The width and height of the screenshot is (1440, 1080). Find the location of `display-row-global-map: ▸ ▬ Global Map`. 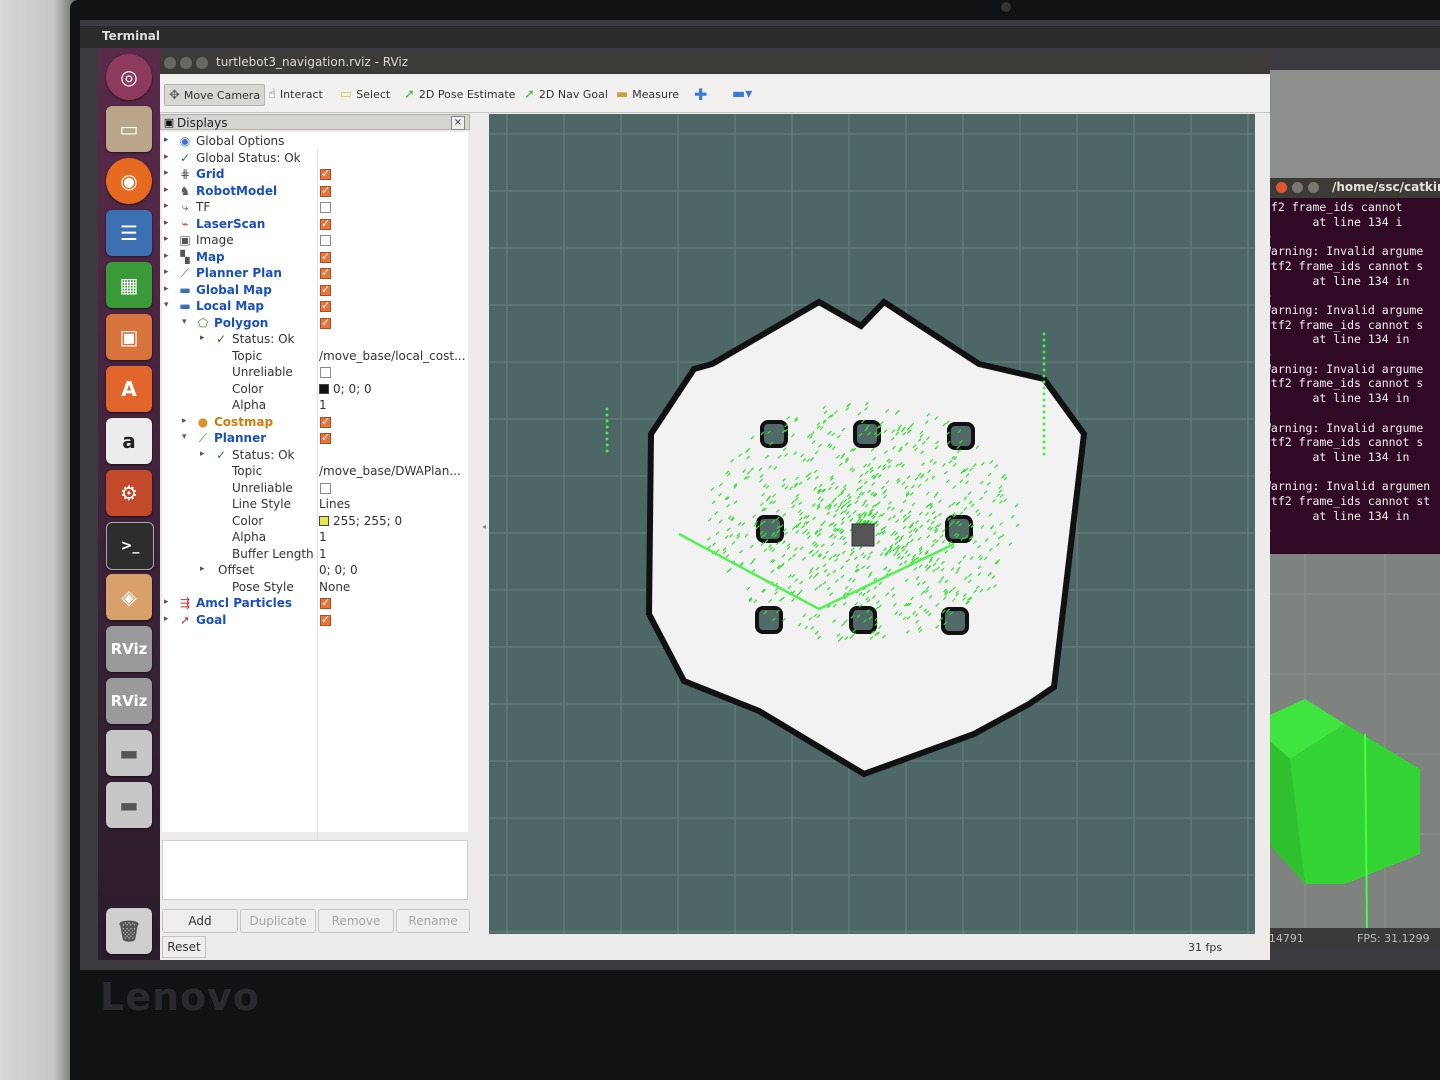

display-row-global-map: ▸ ▬ Global Map is located at coordinates (315, 291).